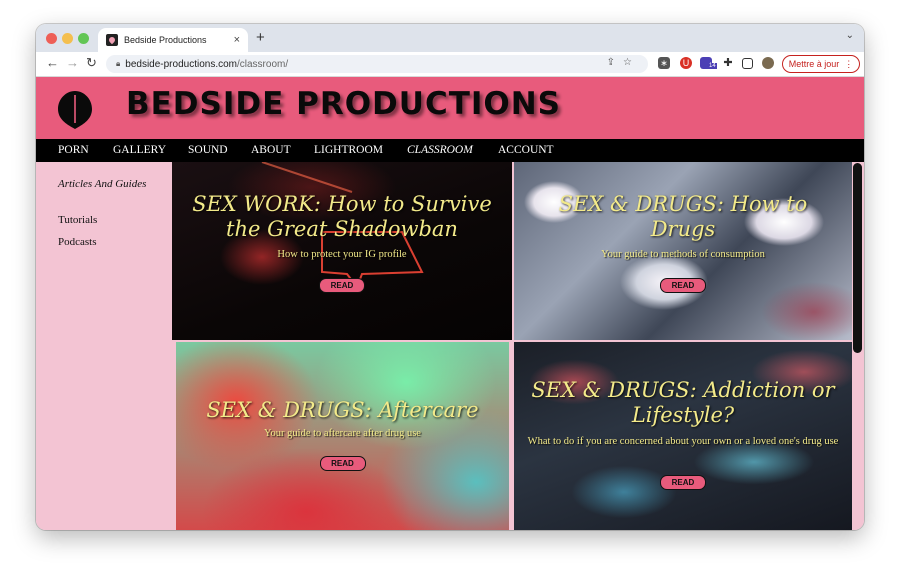  I want to click on url-host: bedside-productions.com, so click(181, 64).